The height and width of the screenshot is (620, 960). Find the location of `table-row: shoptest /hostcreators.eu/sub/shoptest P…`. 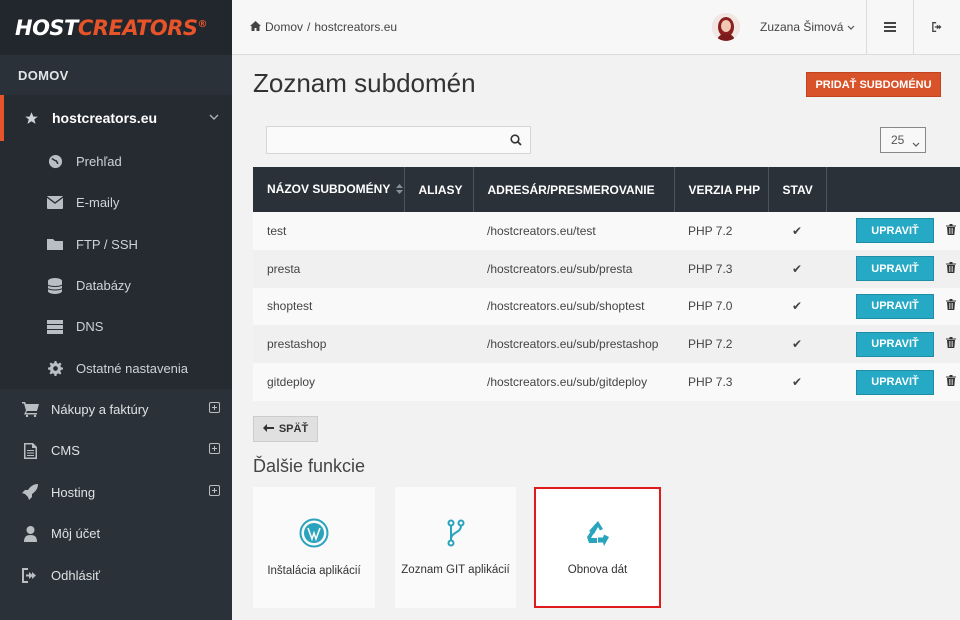

table-row: shoptest /hostcreators.eu/sub/shoptest P… is located at coordinates (606, 306).